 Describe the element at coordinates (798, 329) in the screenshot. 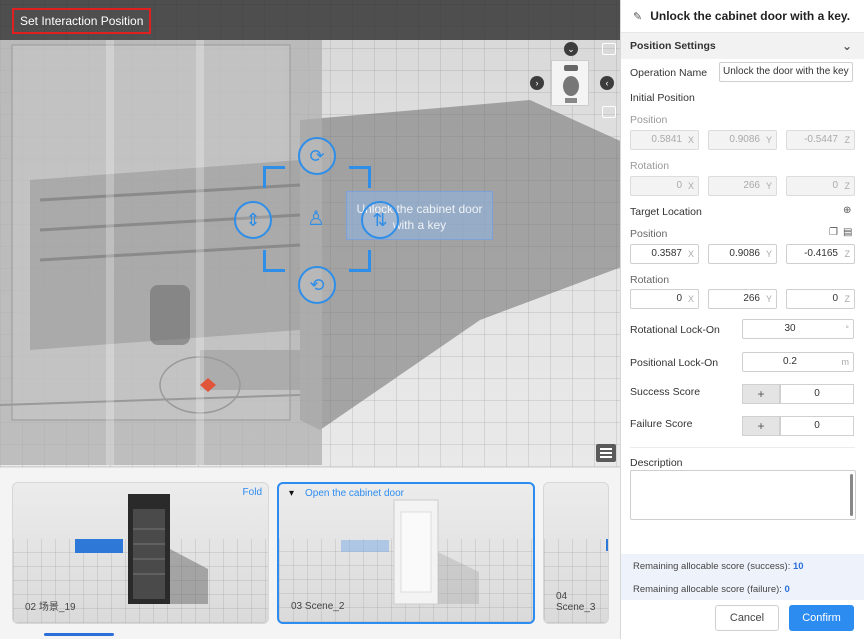

I see `rotational-lock-input: 30 °` at that location.